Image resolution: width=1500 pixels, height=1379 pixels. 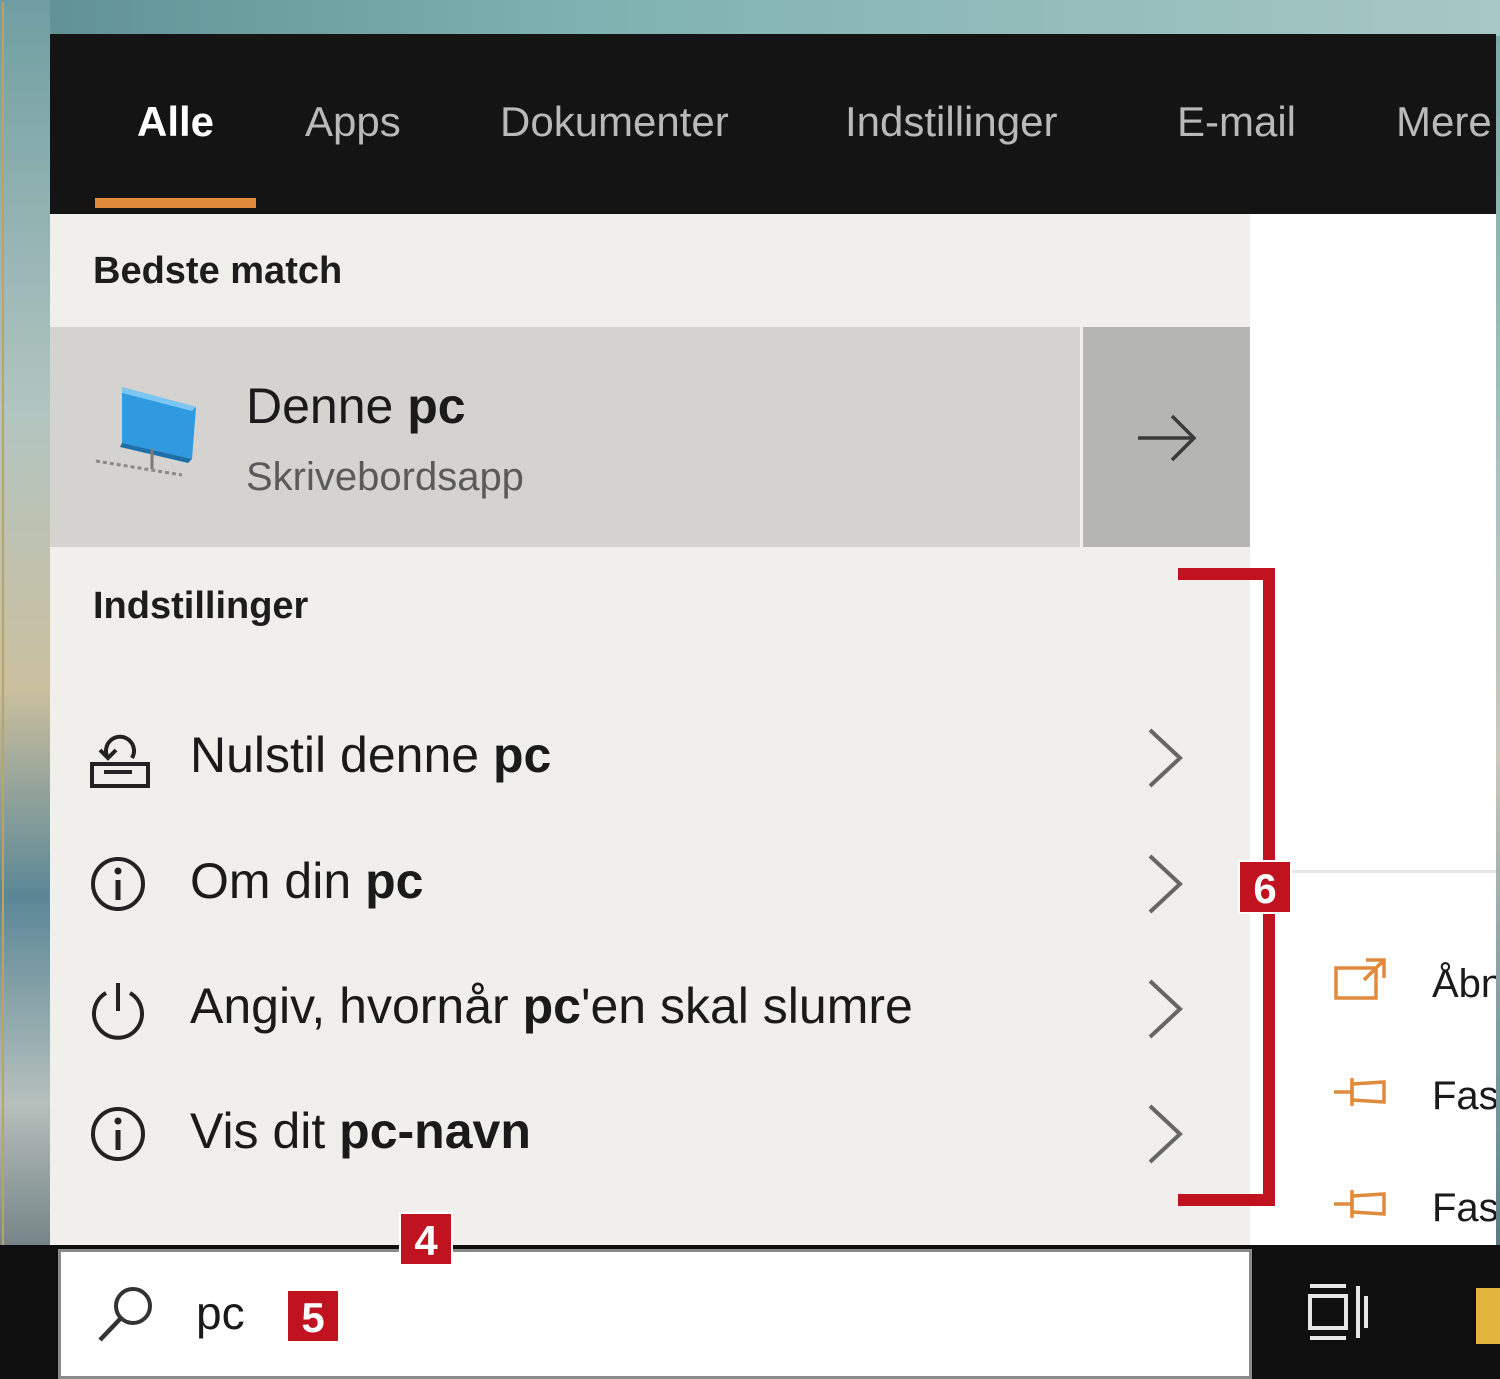 I want to click on settings-item-label: Angiv, hvornår pc'en skal slumre, so click(x=551, y=1006).